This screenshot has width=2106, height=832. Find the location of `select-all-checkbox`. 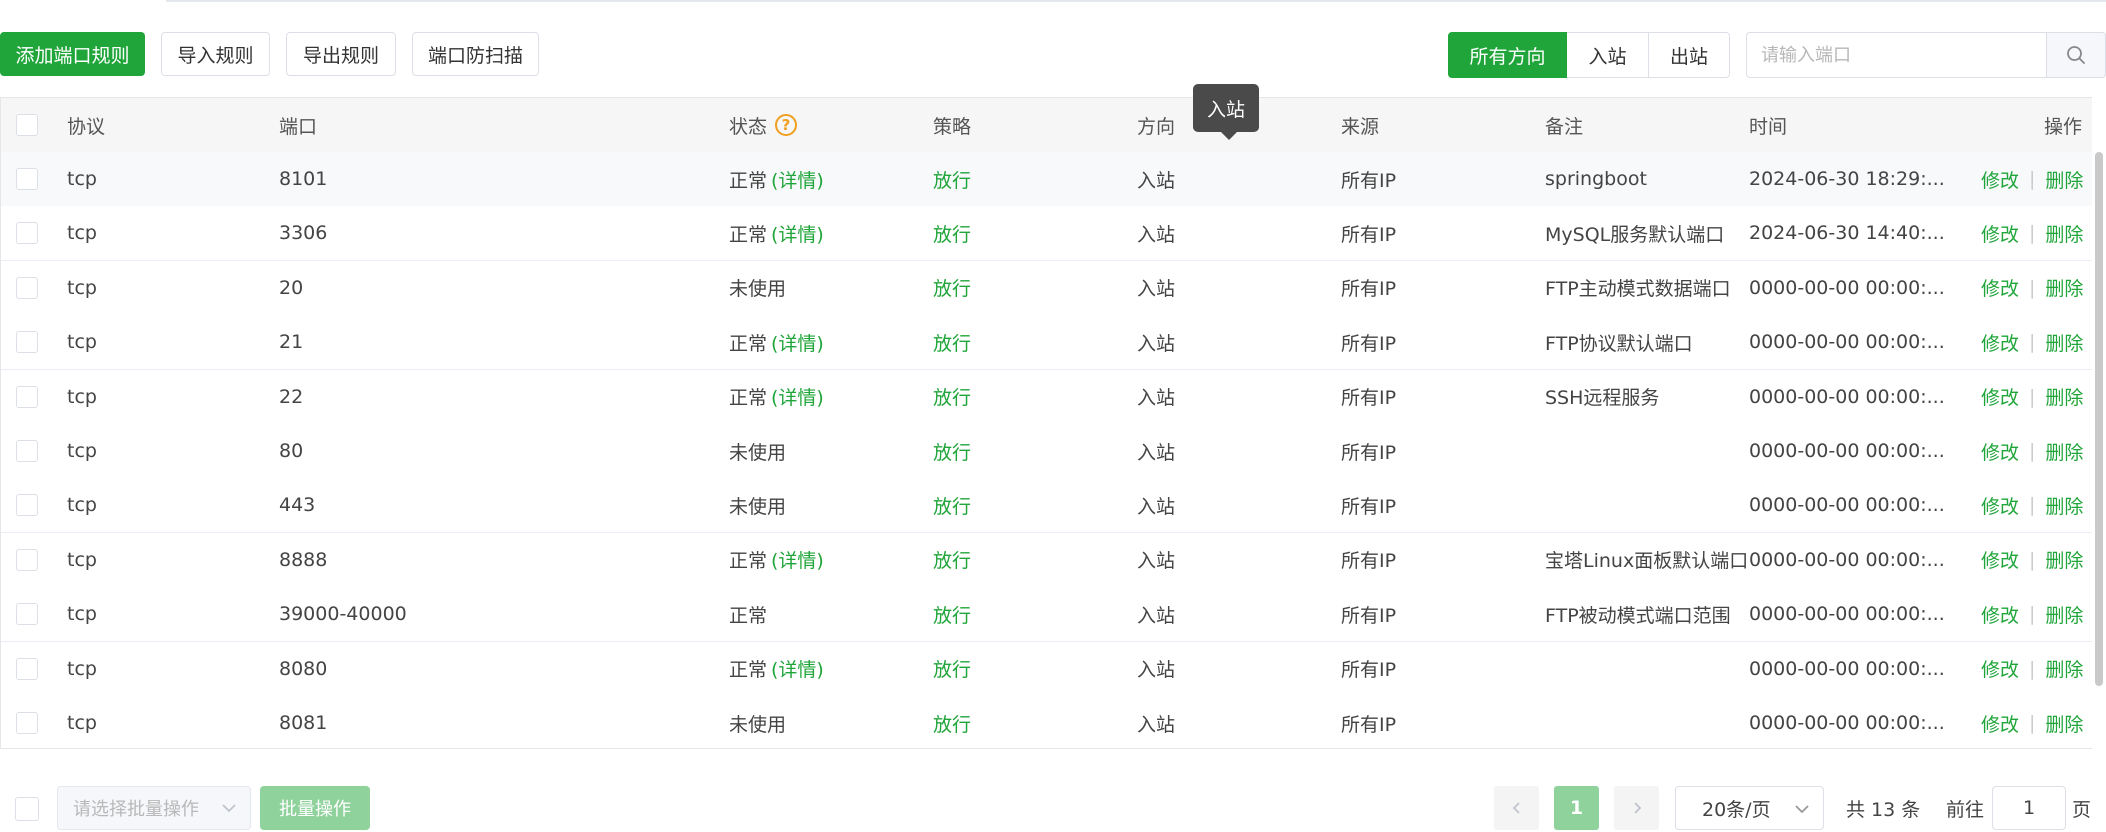

select-all-checkbox is located at coordinates (27, 125).